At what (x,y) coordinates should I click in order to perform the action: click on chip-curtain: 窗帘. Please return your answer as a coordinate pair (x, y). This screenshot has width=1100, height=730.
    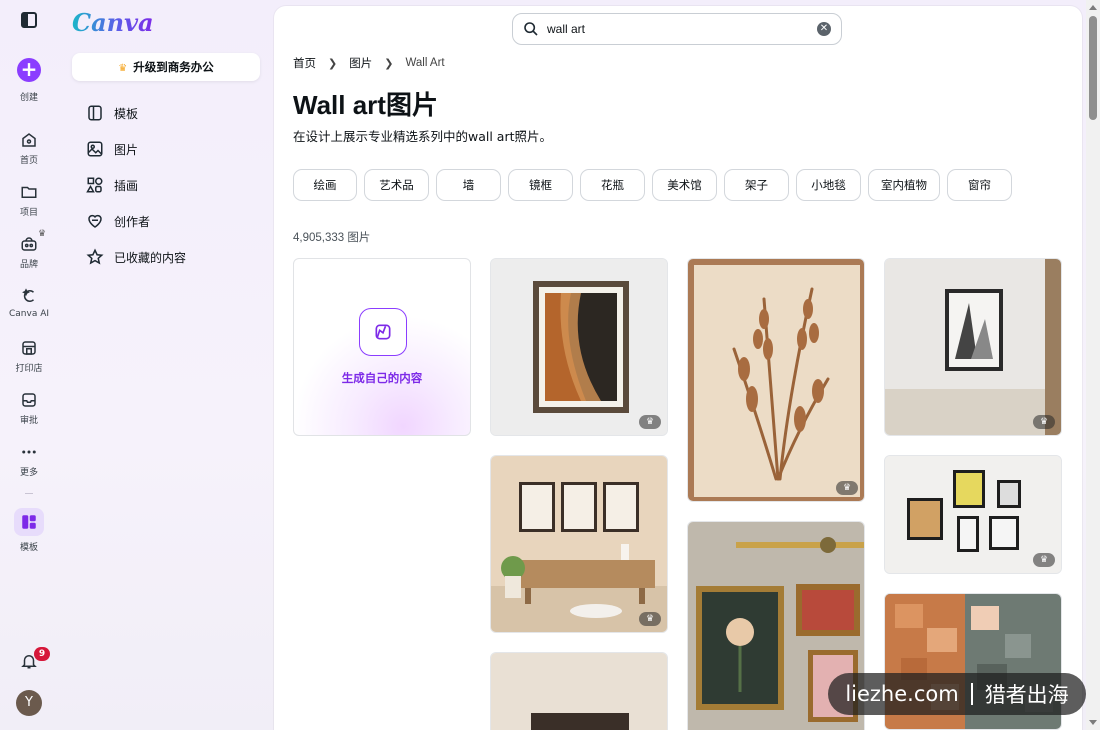
    Looking at the image, I should click on (979, 185).